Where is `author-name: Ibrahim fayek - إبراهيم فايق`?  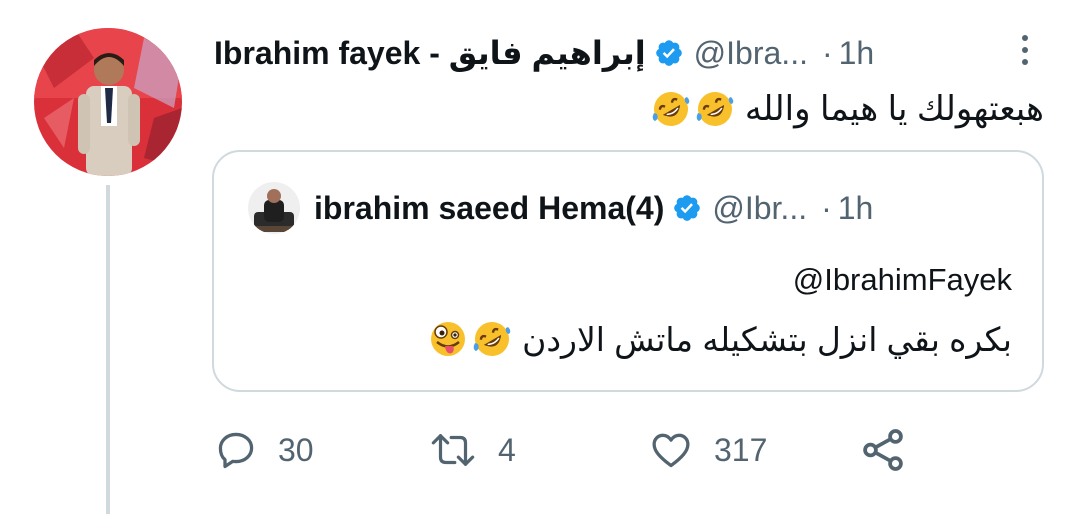
author-name: Ibrahim fayek - إبراهيم فايق is located at coordinates (430, 53).